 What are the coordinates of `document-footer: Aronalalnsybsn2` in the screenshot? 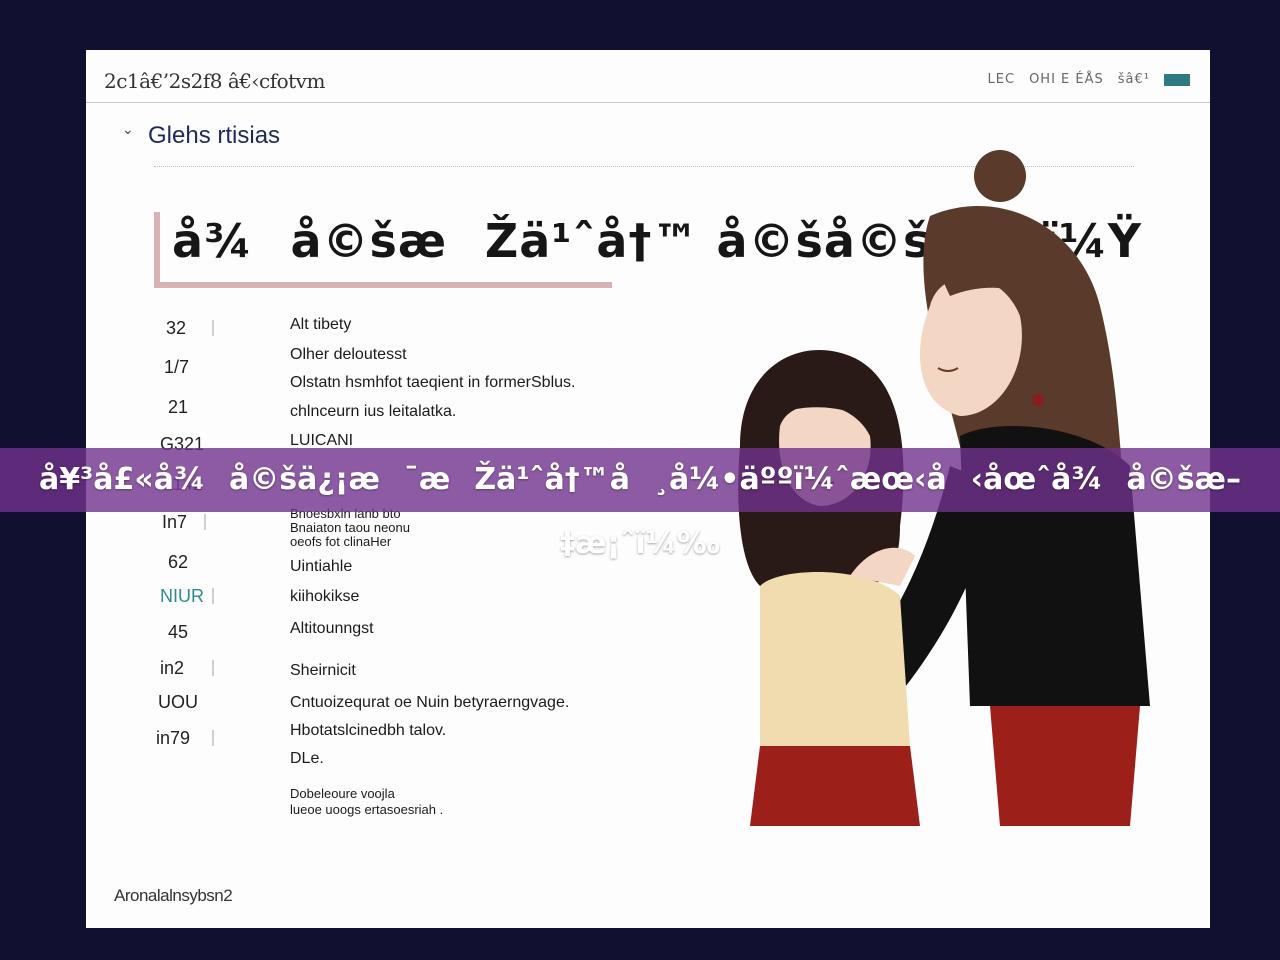 It's located at (173, 895).